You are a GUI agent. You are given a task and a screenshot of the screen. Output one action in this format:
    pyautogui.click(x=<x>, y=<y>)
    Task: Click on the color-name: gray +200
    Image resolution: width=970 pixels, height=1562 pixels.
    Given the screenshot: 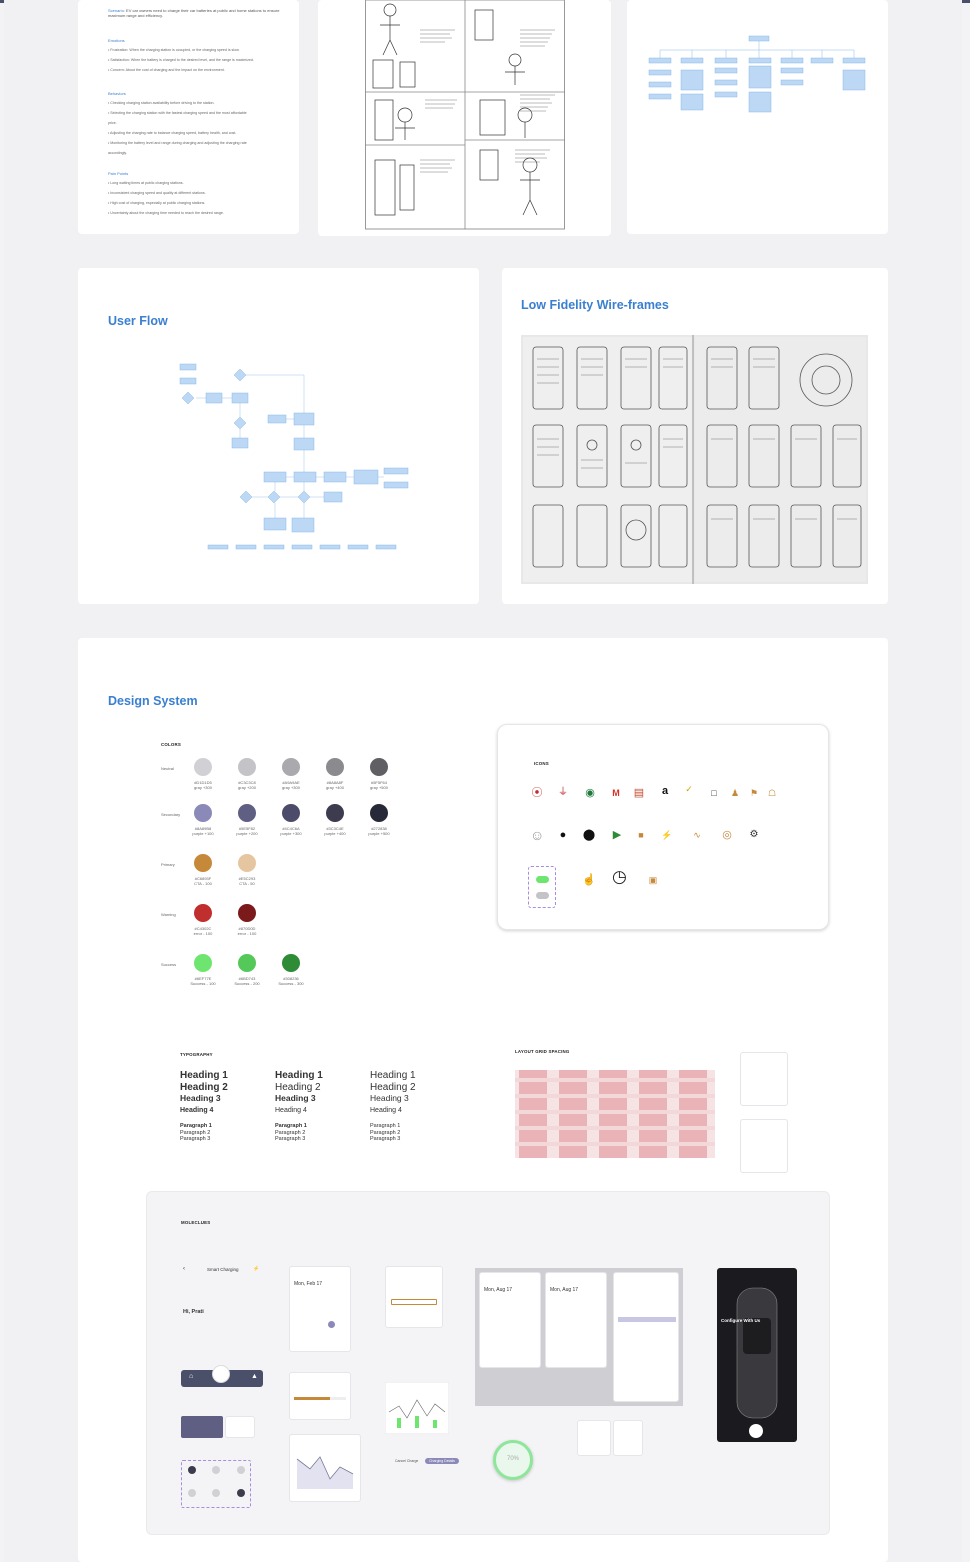 What is the action you would take?
    pyautogui.click(x=247, y=787)
    